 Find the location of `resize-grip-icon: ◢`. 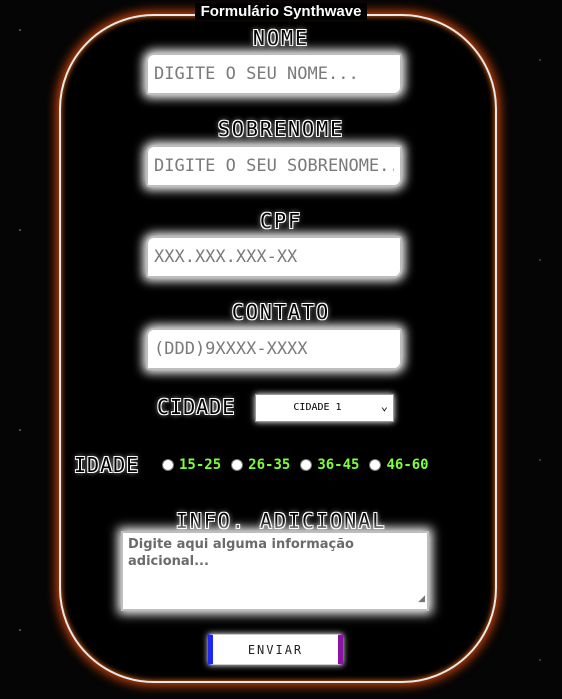

resize-grip-icon: ◢ is located at coordinates (421, 599).